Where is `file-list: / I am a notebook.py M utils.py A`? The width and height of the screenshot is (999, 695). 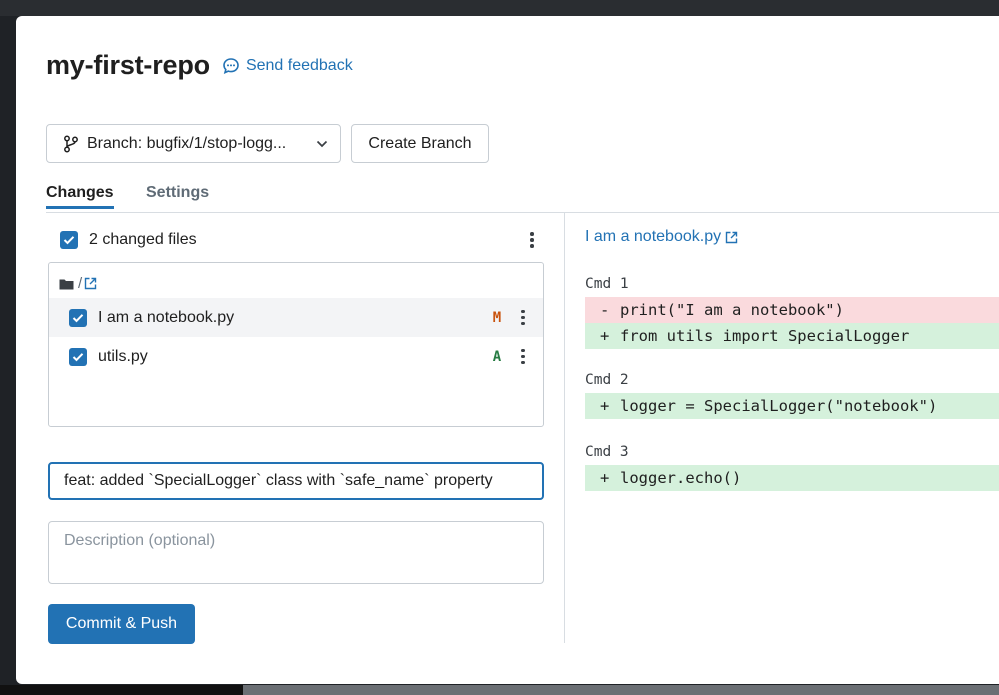
file-list: / I am a notebook.py M utils.py A is located at coordinates (296, 344).